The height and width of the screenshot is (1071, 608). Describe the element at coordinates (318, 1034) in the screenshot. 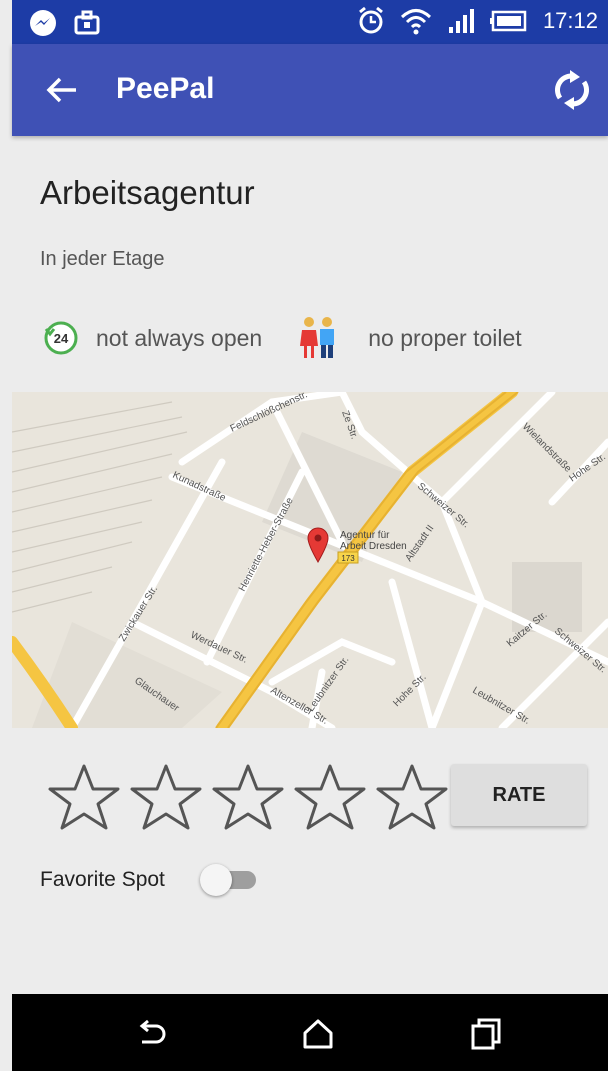

I see `home-nav-icon` at that location.